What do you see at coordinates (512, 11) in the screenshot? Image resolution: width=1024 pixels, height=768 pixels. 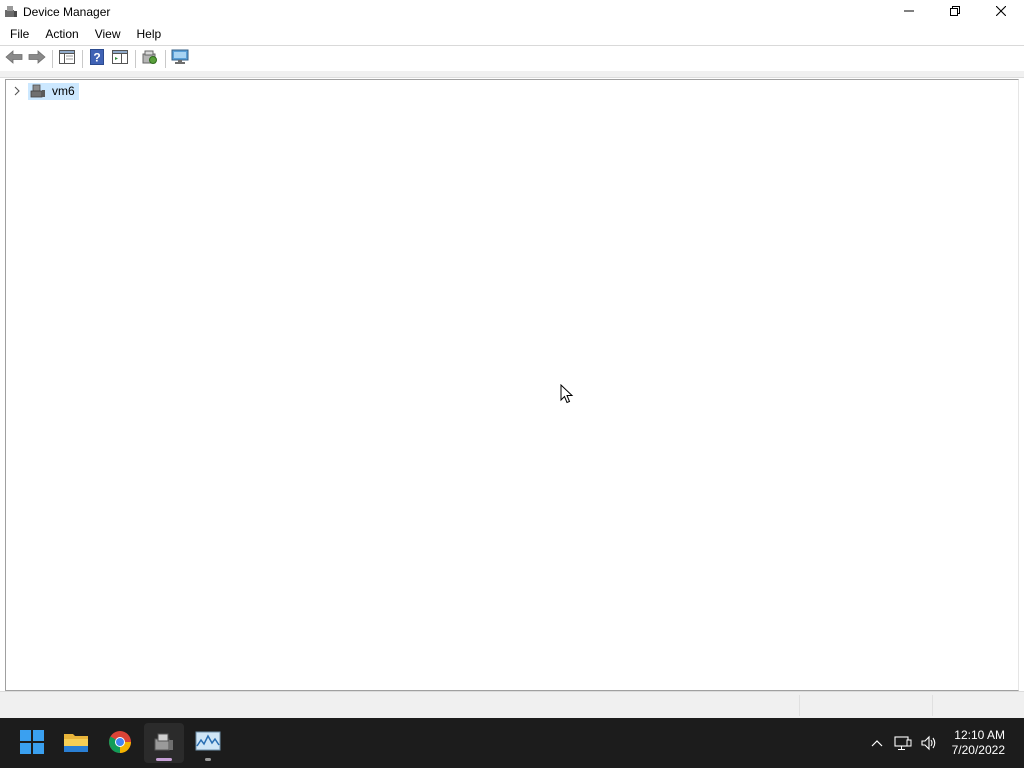 I see `title-bar: Device Manager` at bounding box center [512, 11].